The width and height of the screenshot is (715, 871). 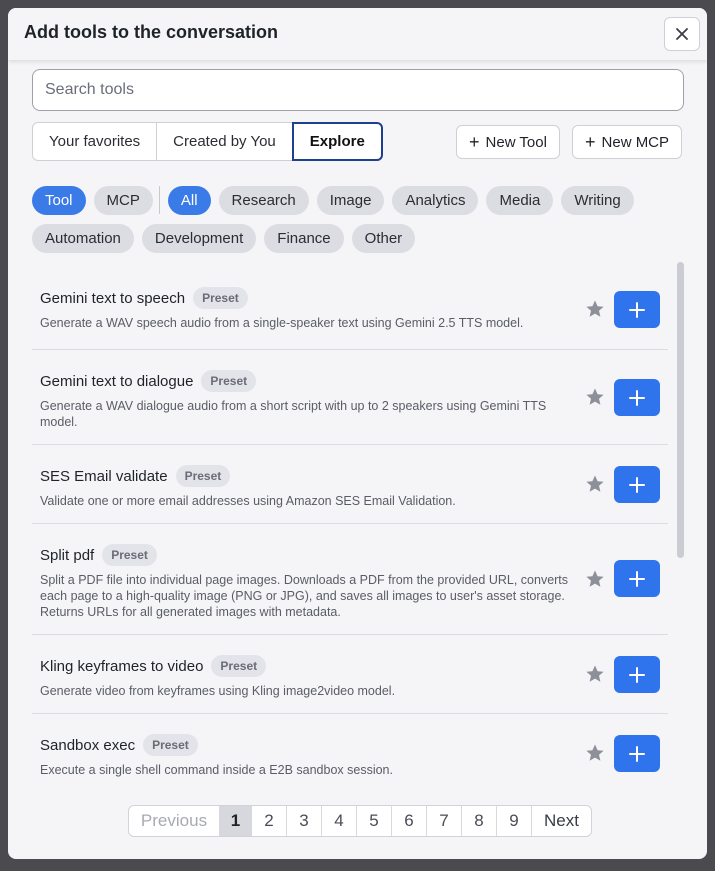 I want to click on tool-name: Sandbox exec, so click(x=88, y=745).